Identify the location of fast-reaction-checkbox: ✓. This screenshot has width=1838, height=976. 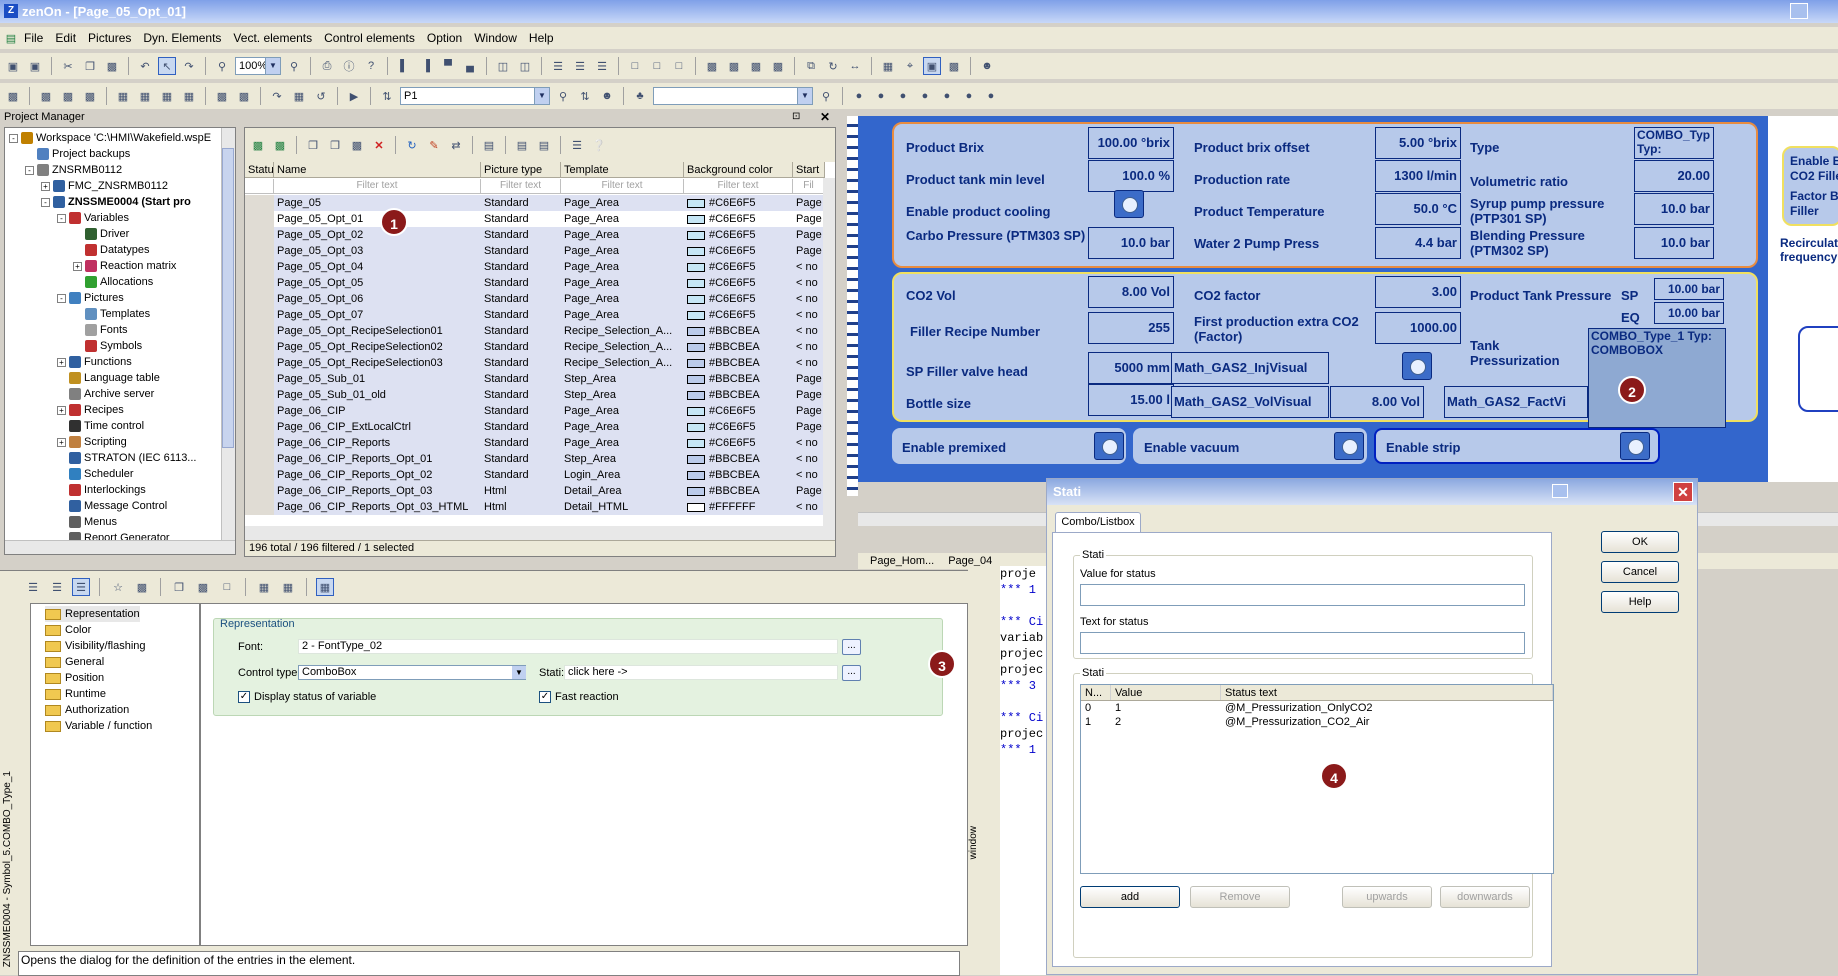
(545, 697).